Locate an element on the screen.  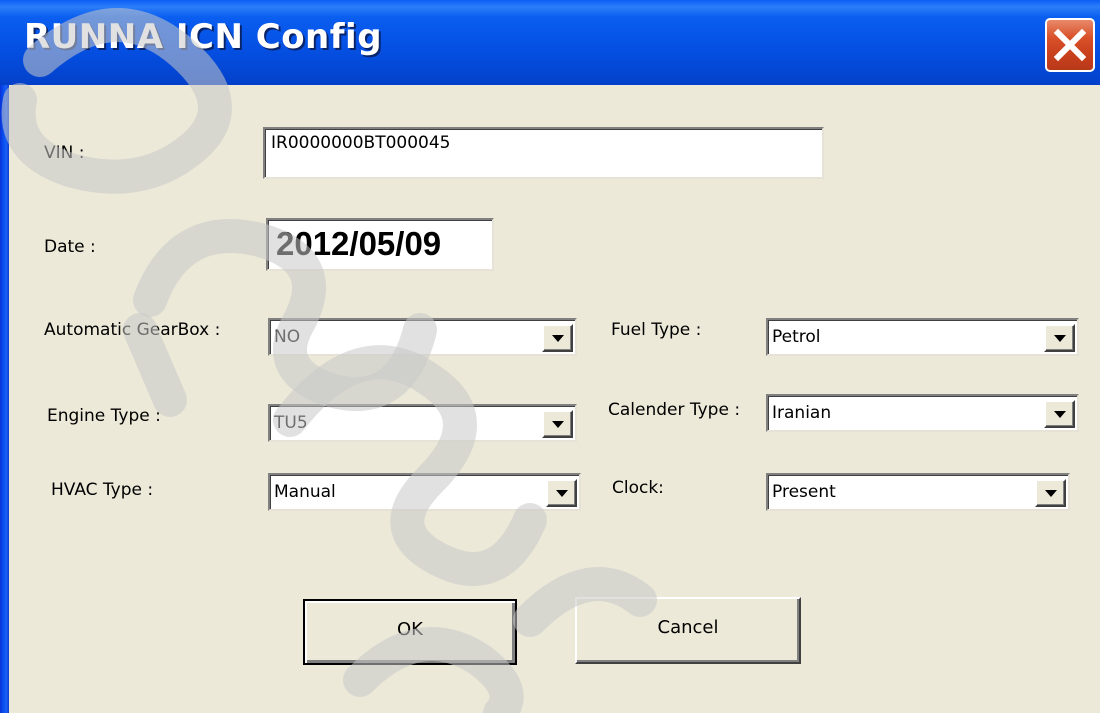
cancel-button: Cancel is located at coordinates (688, 630).